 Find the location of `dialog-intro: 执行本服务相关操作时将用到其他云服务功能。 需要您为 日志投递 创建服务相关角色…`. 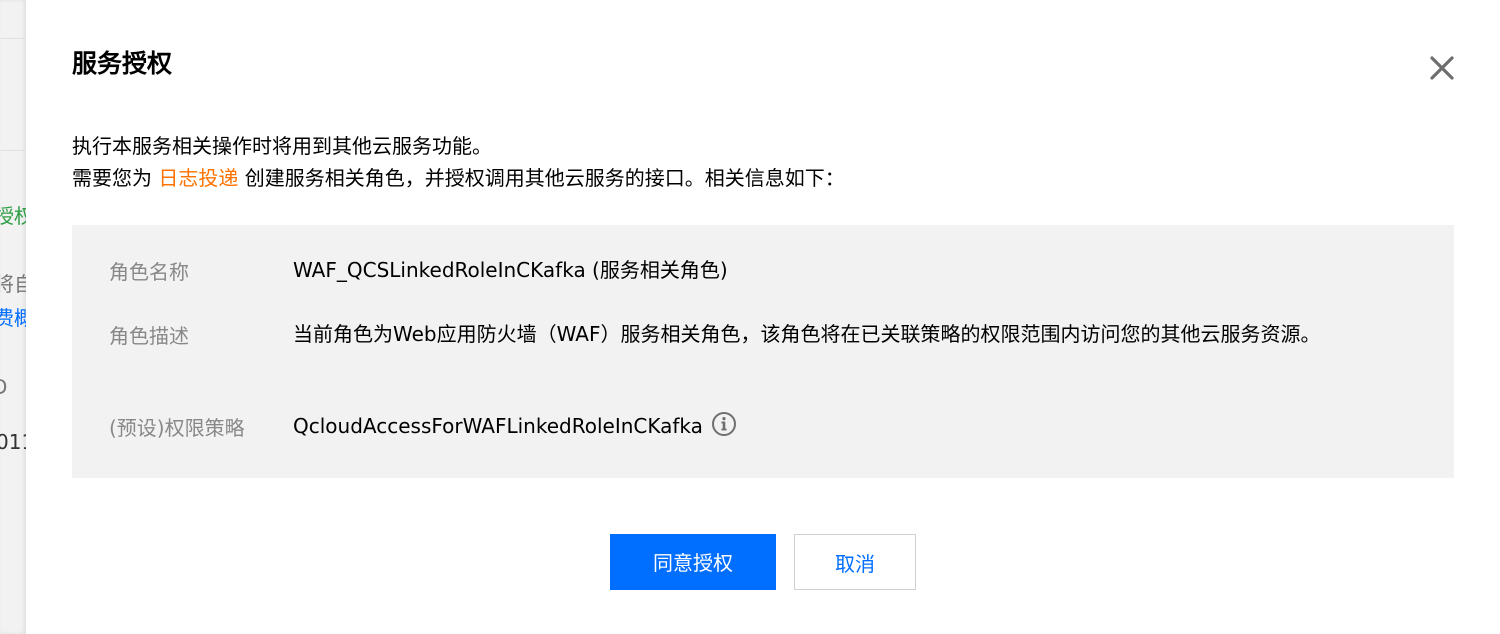

dialog-intro: 执行本服务相关操作时将用到其他云服务功能。 需要您为 日志投递 创建服务相关角色… is located at coordinates (458, 162).